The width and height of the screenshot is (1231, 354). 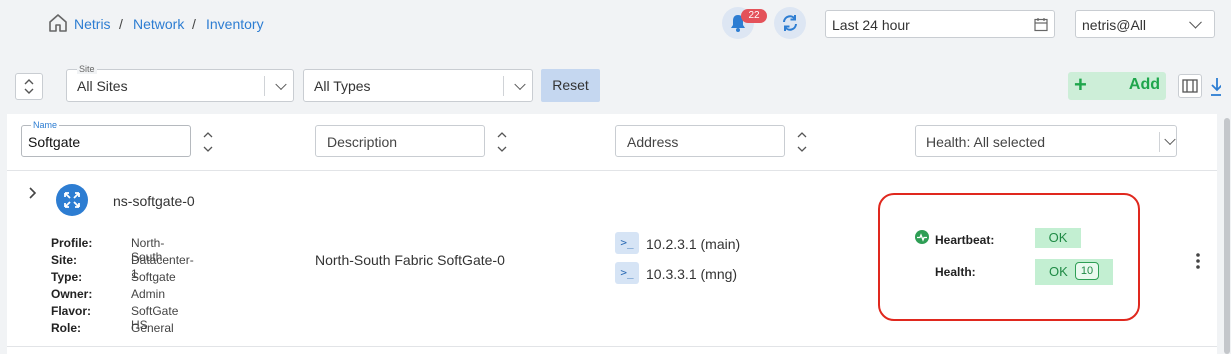 I want to click on heartbeat-label: Heartbeat:, so click(x=965, y=240).